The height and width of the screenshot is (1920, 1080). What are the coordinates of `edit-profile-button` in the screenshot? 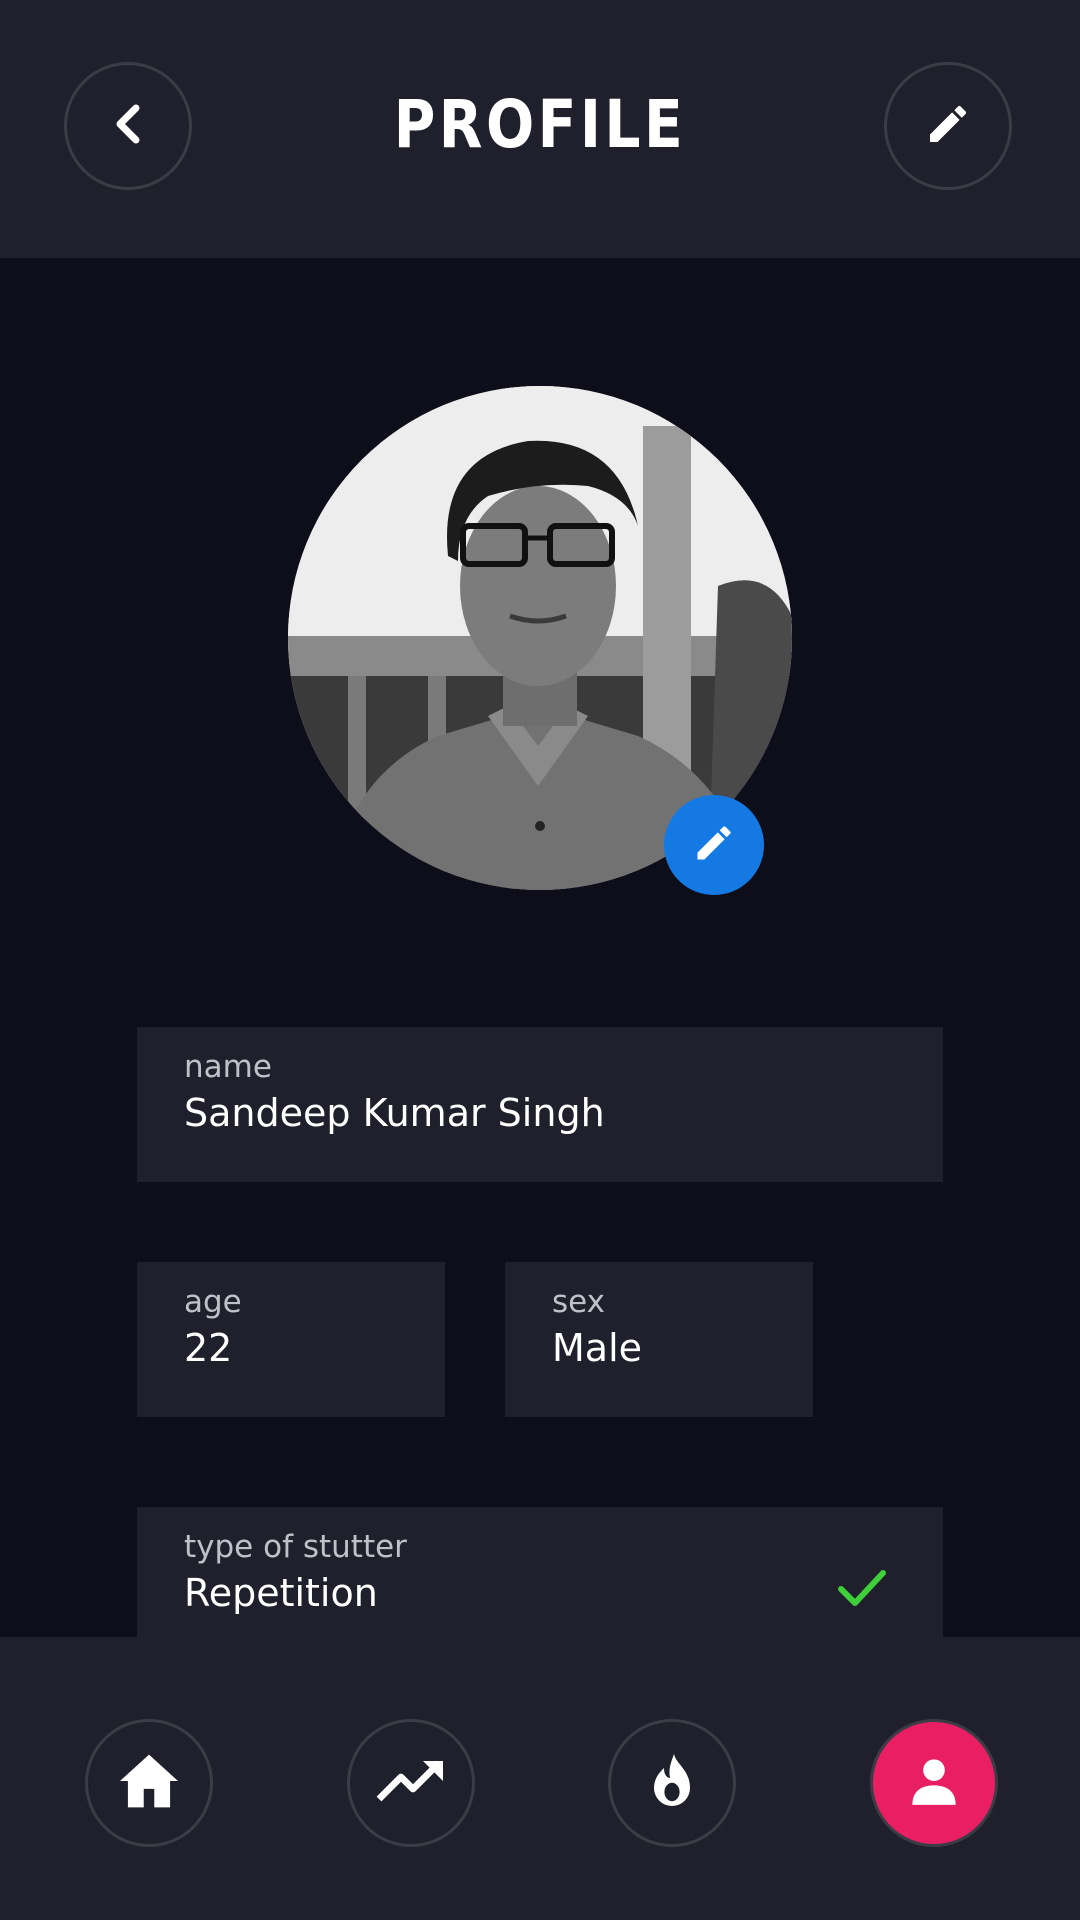 It's located at (948, 126).